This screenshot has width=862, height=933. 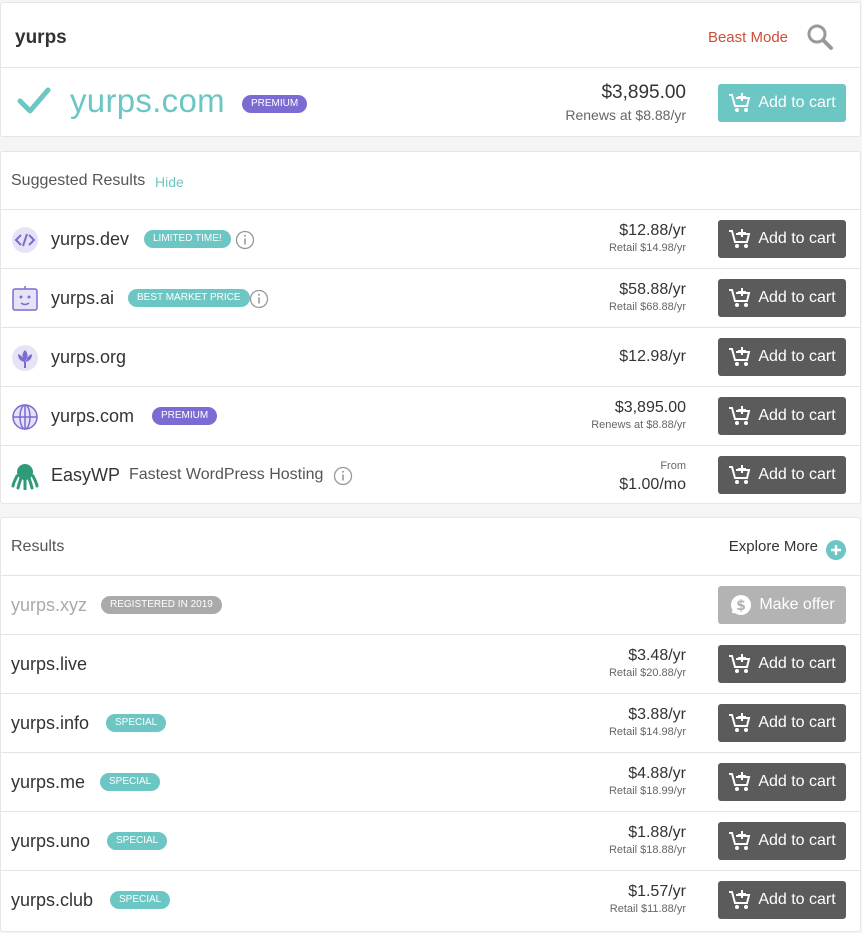 I want to click on price: $4.88/yr, so click(x=657, y=773).